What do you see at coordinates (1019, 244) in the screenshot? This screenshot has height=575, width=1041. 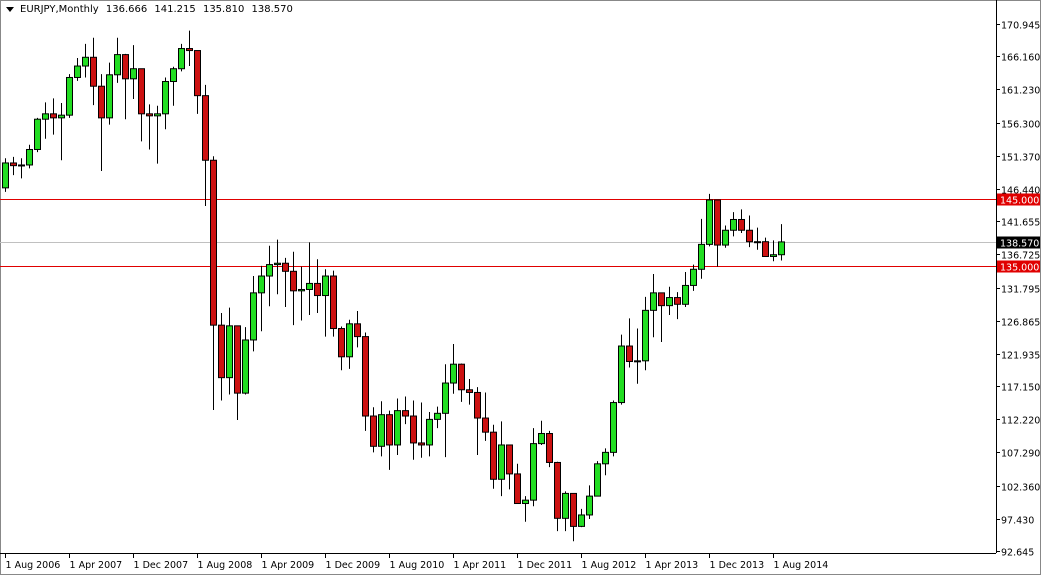 I see `bid-price-label: 138.570` at bounding box center [1019, 244].